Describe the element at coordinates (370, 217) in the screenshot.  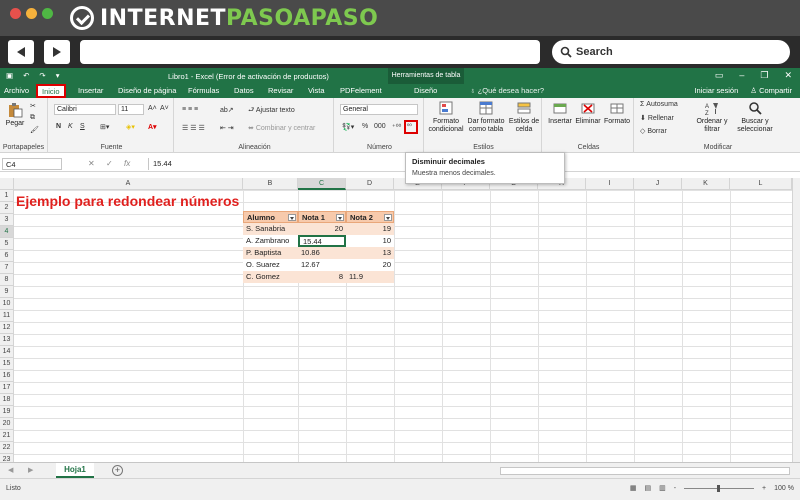
I see `table-header-nota2: Nota 2` at that location.